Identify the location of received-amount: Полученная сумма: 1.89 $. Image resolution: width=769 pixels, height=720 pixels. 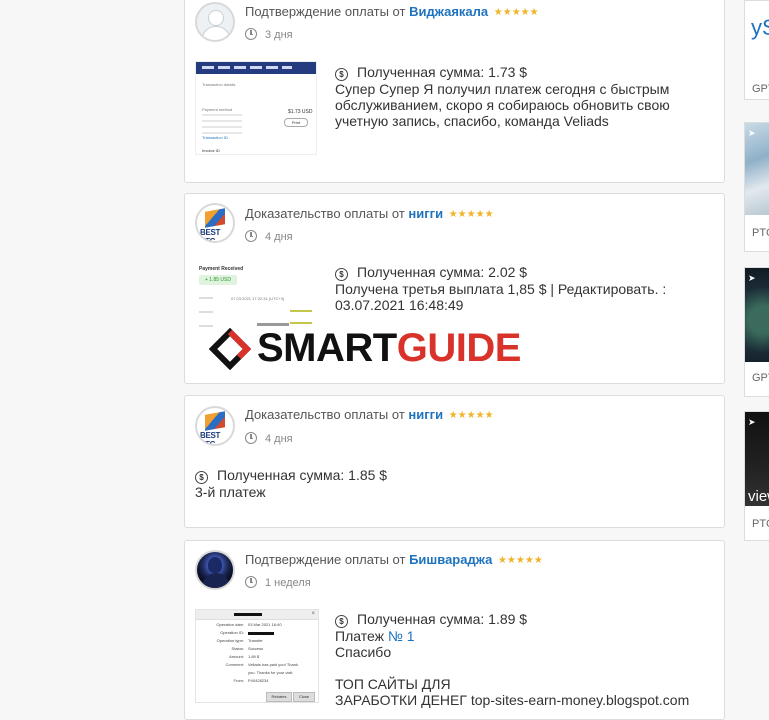
(442, 619).